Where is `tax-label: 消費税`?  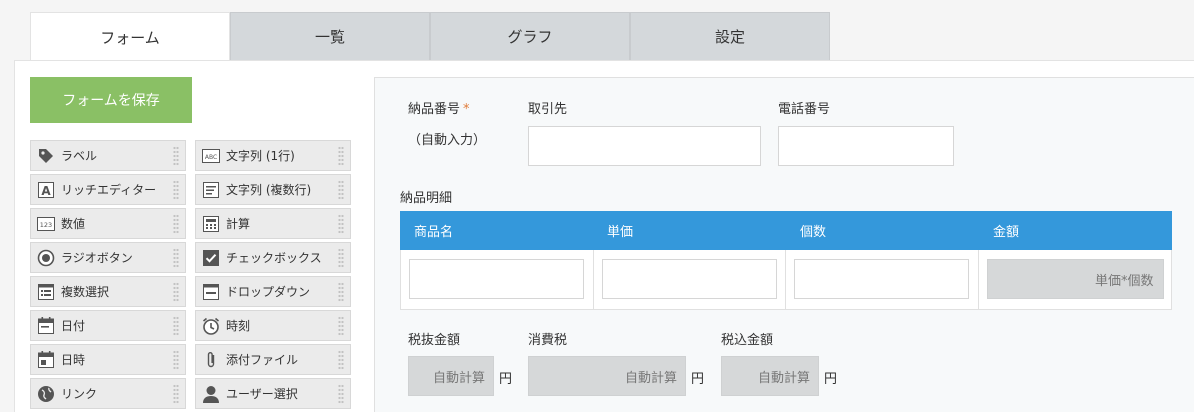
tax-label: 消費税 is located at coordinates (548, 340).